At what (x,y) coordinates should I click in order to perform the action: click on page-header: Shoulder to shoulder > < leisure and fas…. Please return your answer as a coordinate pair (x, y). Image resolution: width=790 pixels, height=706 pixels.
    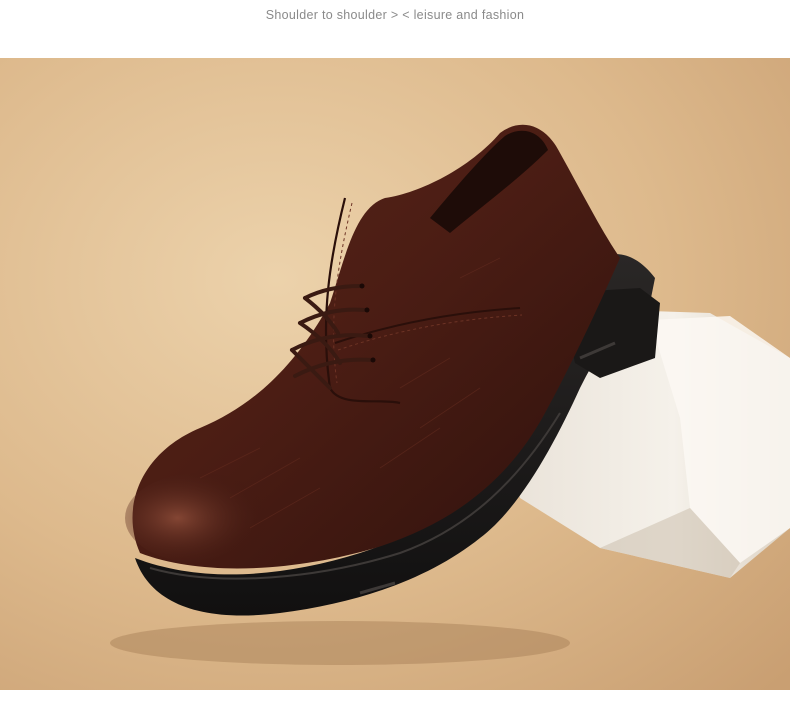
    Looking at the image, I should click on (395, 29).